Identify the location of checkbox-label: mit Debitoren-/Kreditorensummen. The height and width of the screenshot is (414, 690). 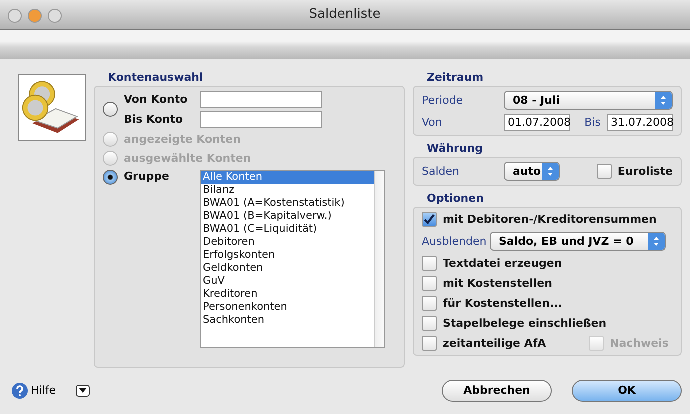
(550, 219).